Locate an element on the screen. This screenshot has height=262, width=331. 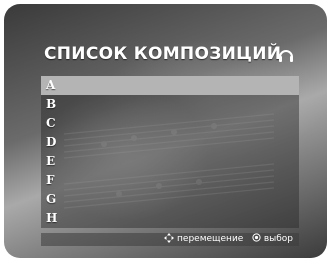
navigate-hint-label: перемещение is located at coordinates (210, 239).